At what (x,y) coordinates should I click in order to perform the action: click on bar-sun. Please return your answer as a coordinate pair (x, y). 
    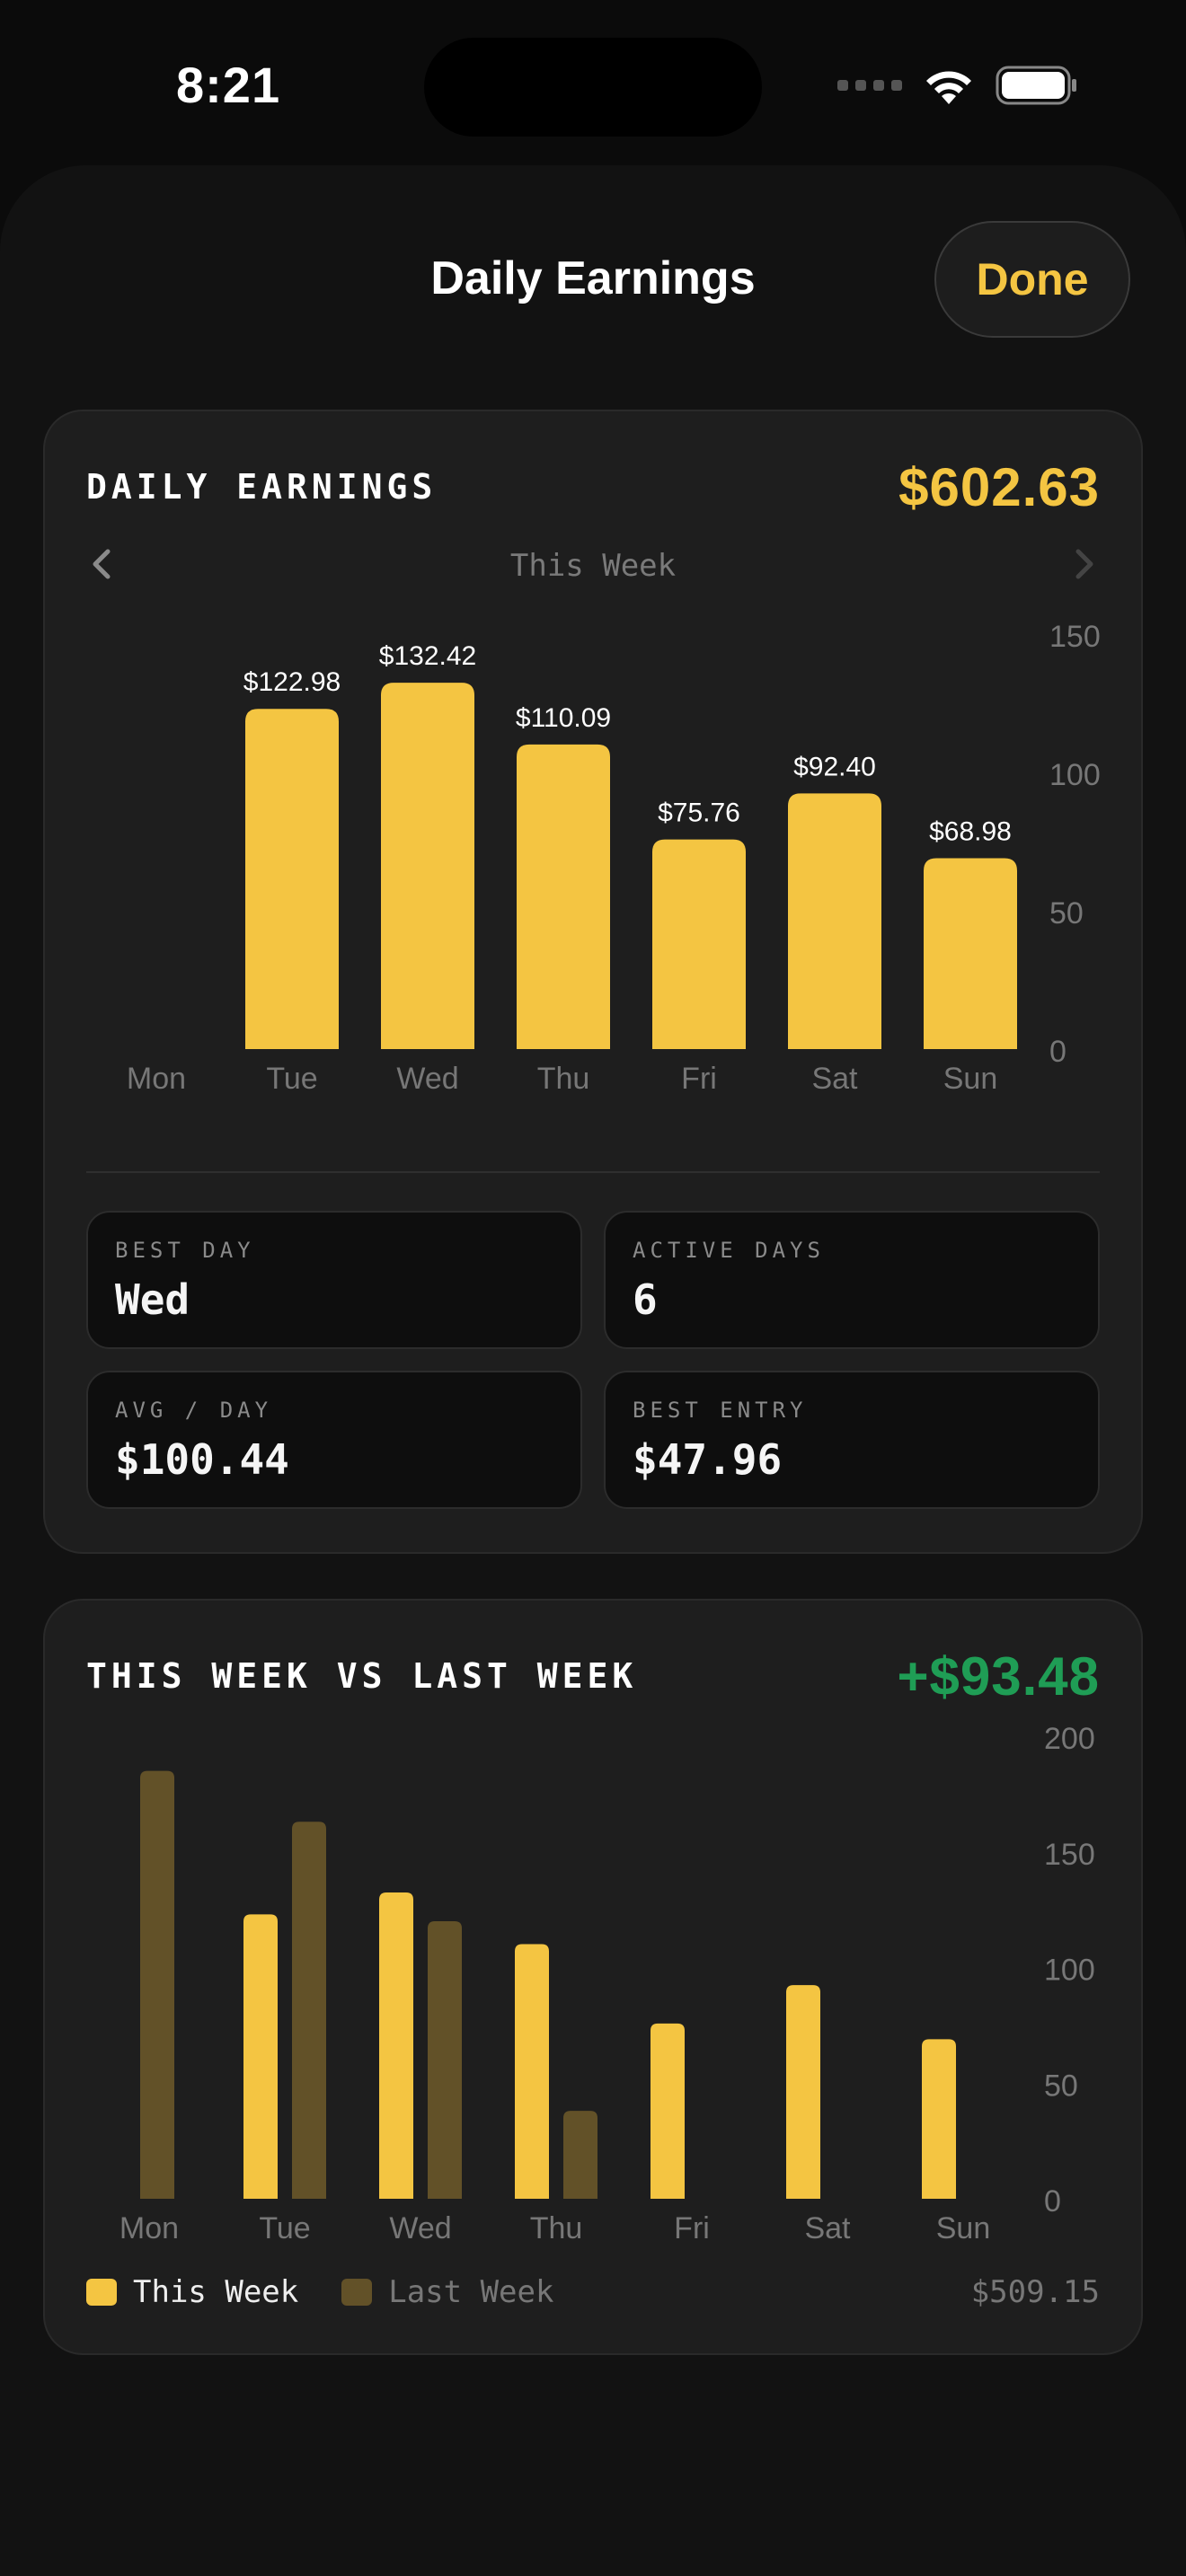
    Looking at the image, I should click on (970, 953).